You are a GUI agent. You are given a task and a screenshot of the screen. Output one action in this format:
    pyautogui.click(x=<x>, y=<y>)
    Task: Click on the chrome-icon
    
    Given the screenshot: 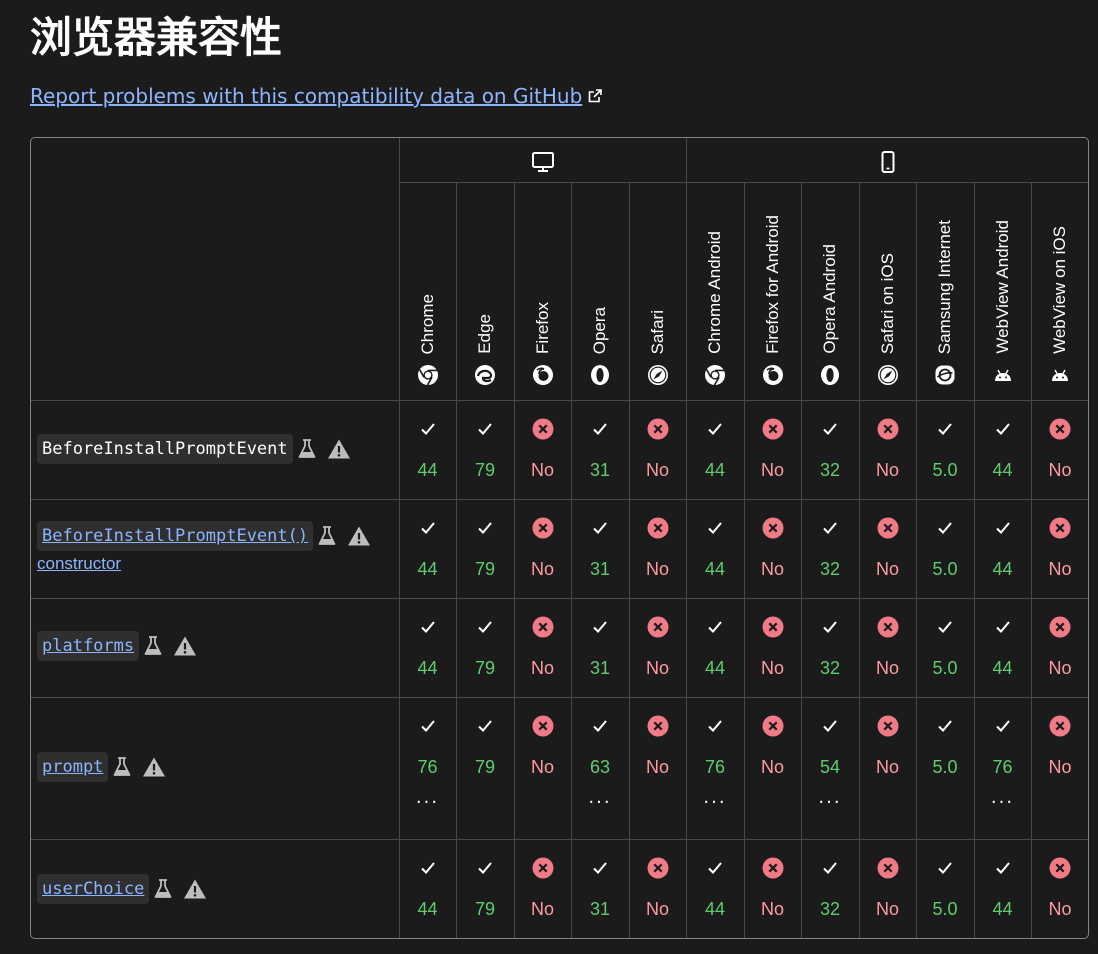 What is the action you would take?
    pyautogui.click(x=428, y=375)
    